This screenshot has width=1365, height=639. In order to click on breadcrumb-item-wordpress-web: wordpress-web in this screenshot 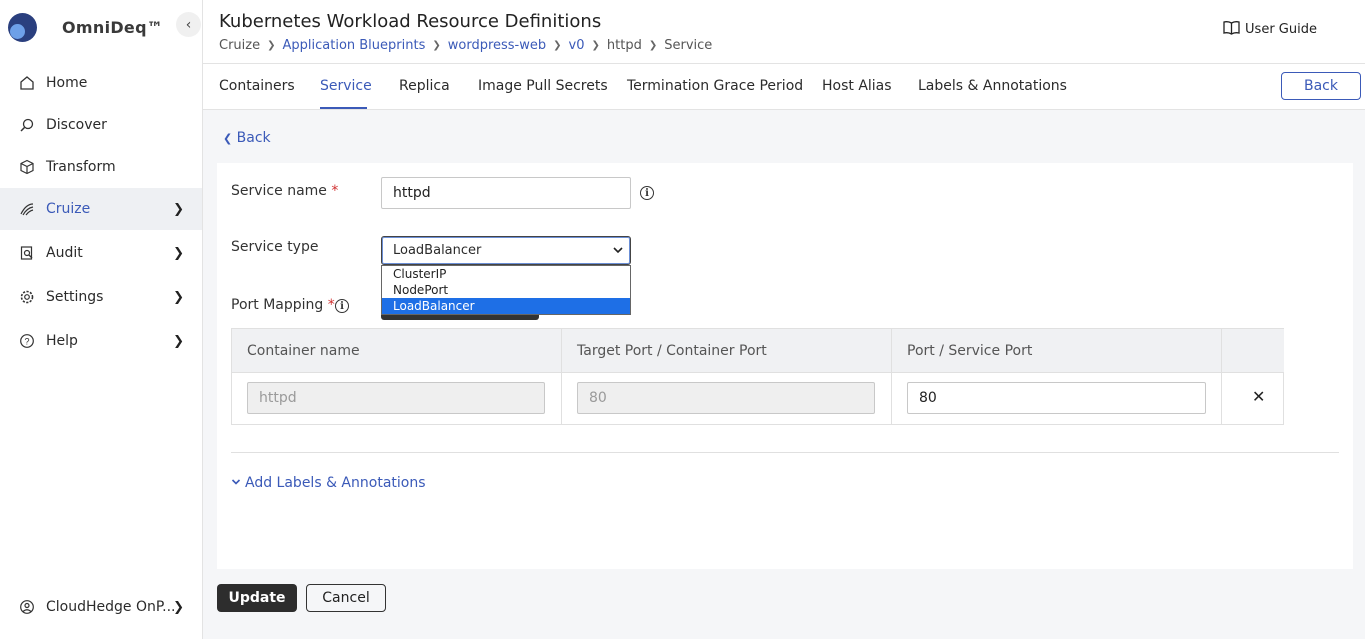, I will do `click(497, 45)`.